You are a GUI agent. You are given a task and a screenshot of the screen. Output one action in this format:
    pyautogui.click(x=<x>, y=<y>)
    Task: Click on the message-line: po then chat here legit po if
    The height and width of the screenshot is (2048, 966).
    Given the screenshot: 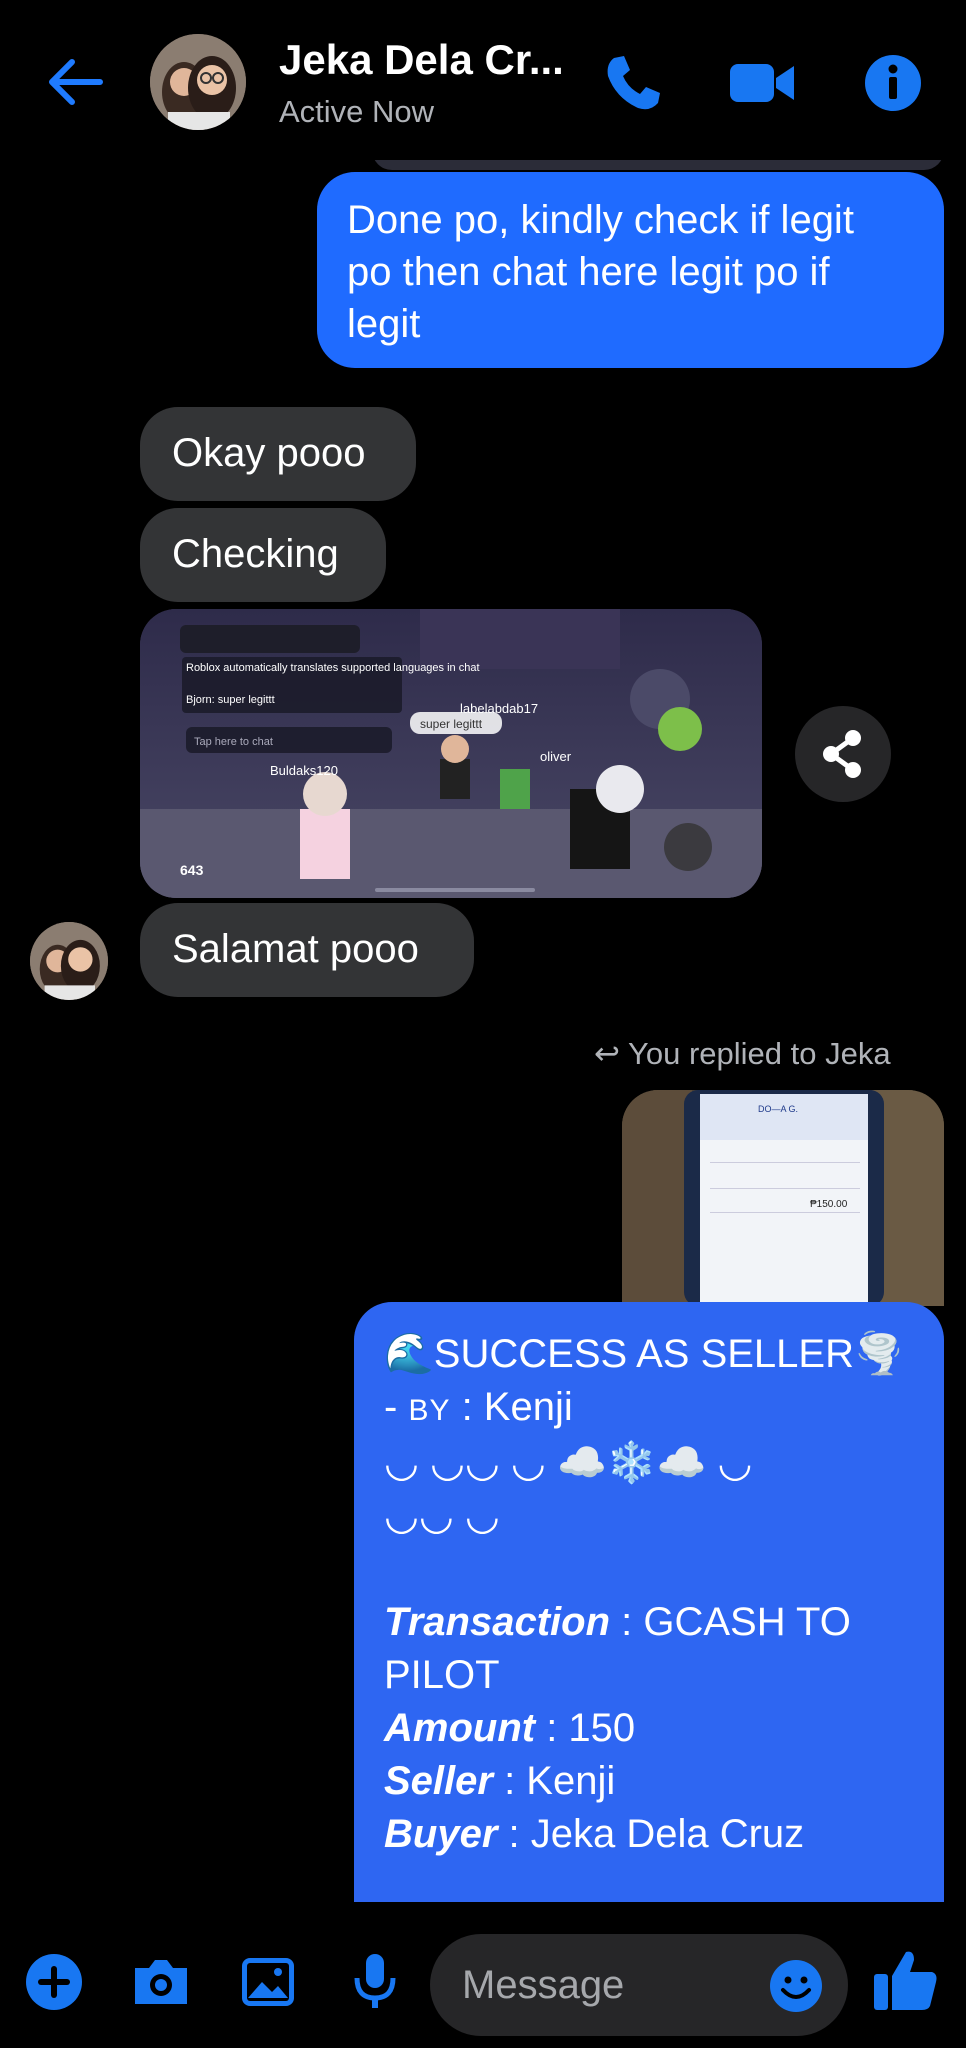 What is the action you would take?
    pyautogui.click(x=588, y=272)
    